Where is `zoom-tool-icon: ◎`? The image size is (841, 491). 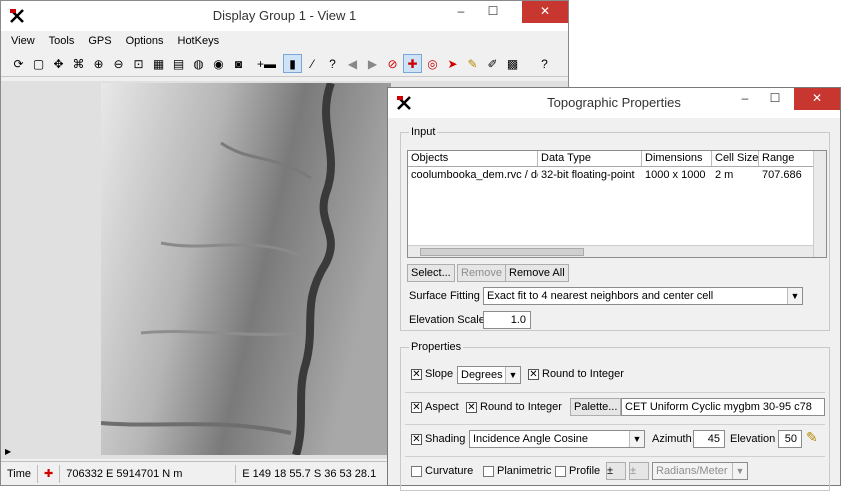 zoom-tool-icon: ◎ is located at coordinates (432, 63).